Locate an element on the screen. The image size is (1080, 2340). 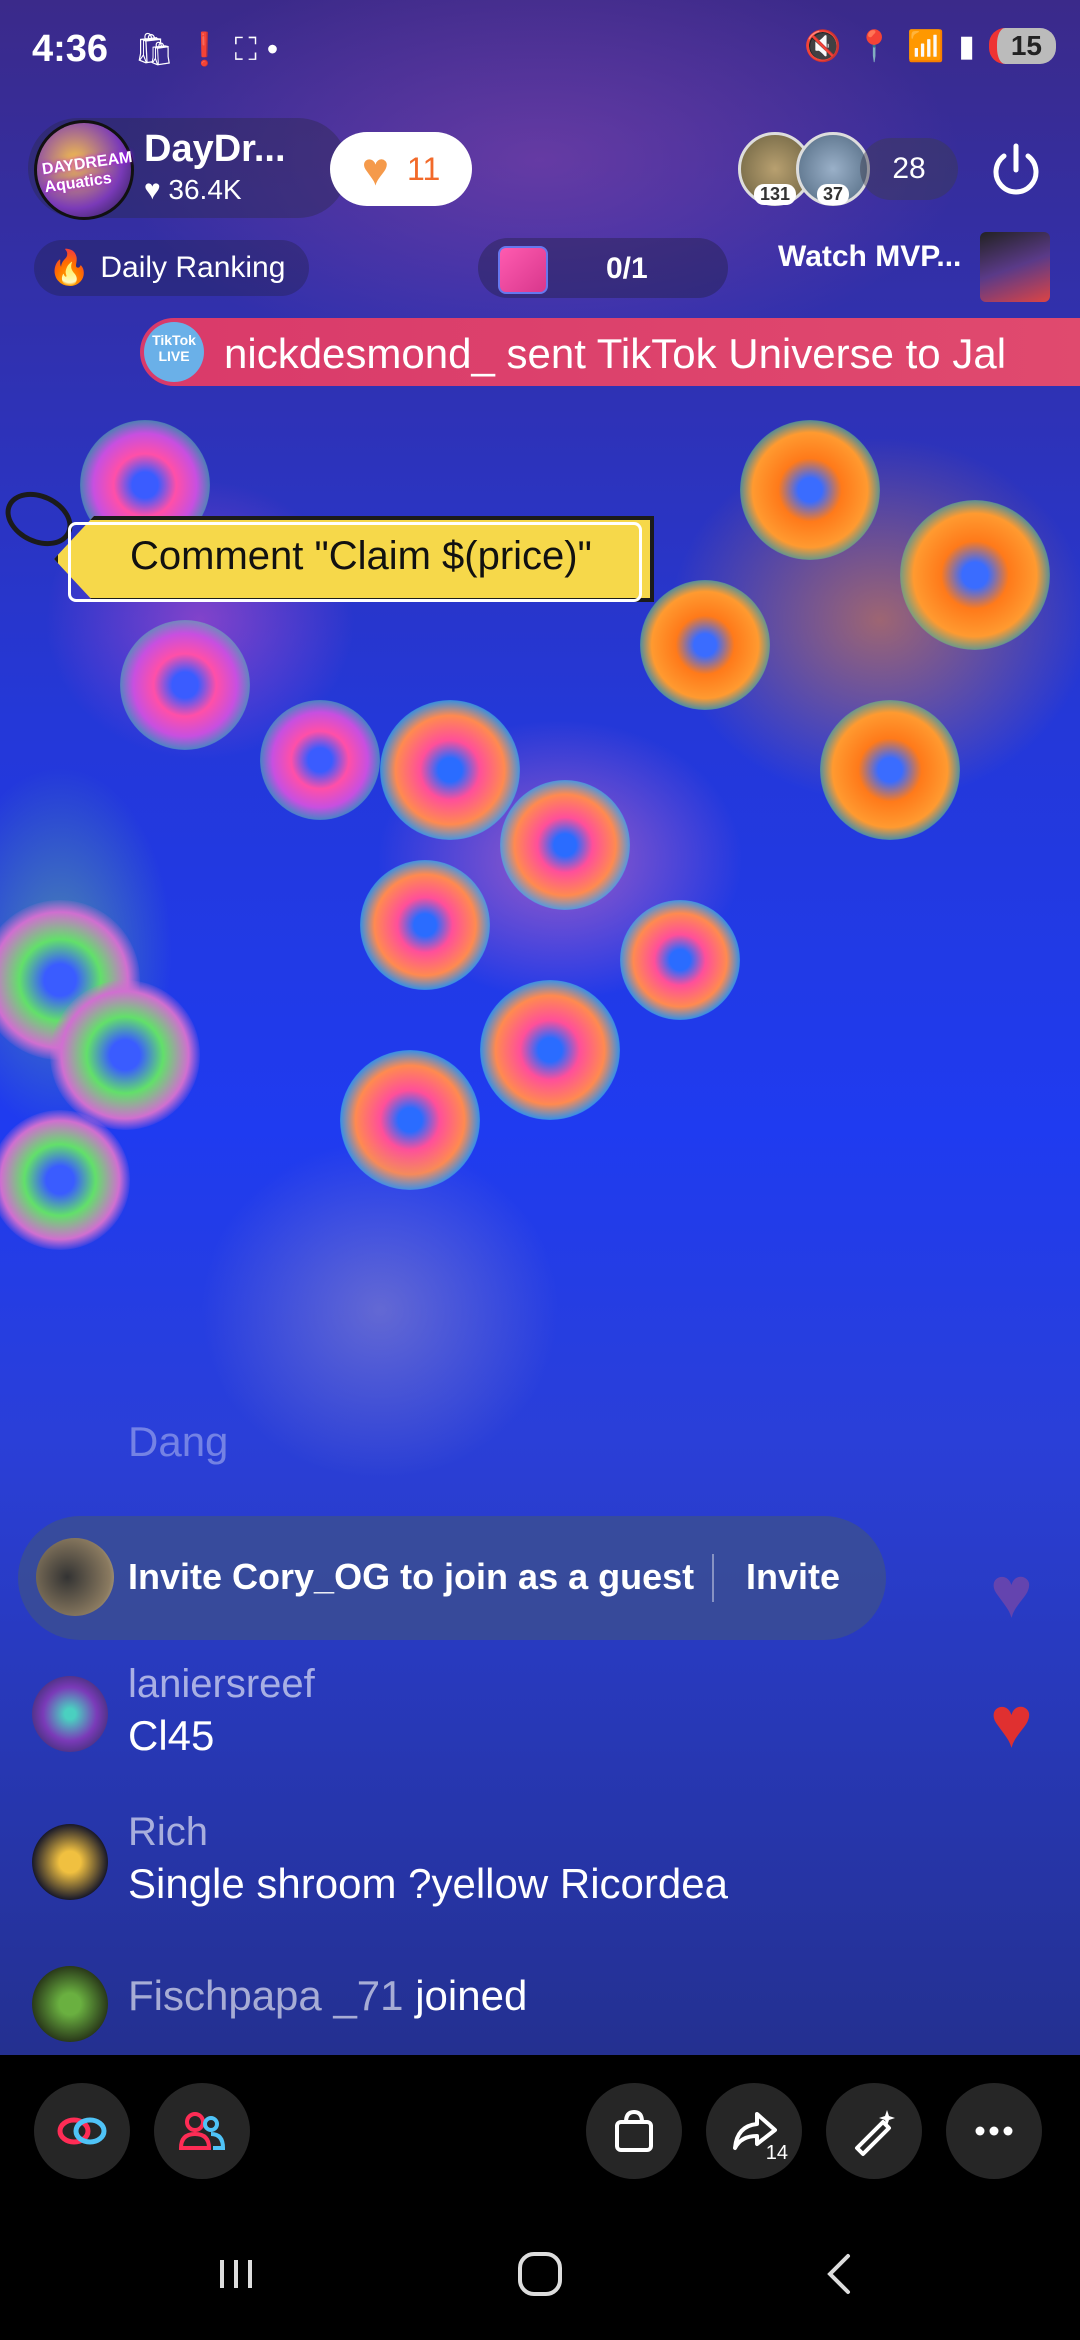
rock-decor is located at coordinates (380, 1310).